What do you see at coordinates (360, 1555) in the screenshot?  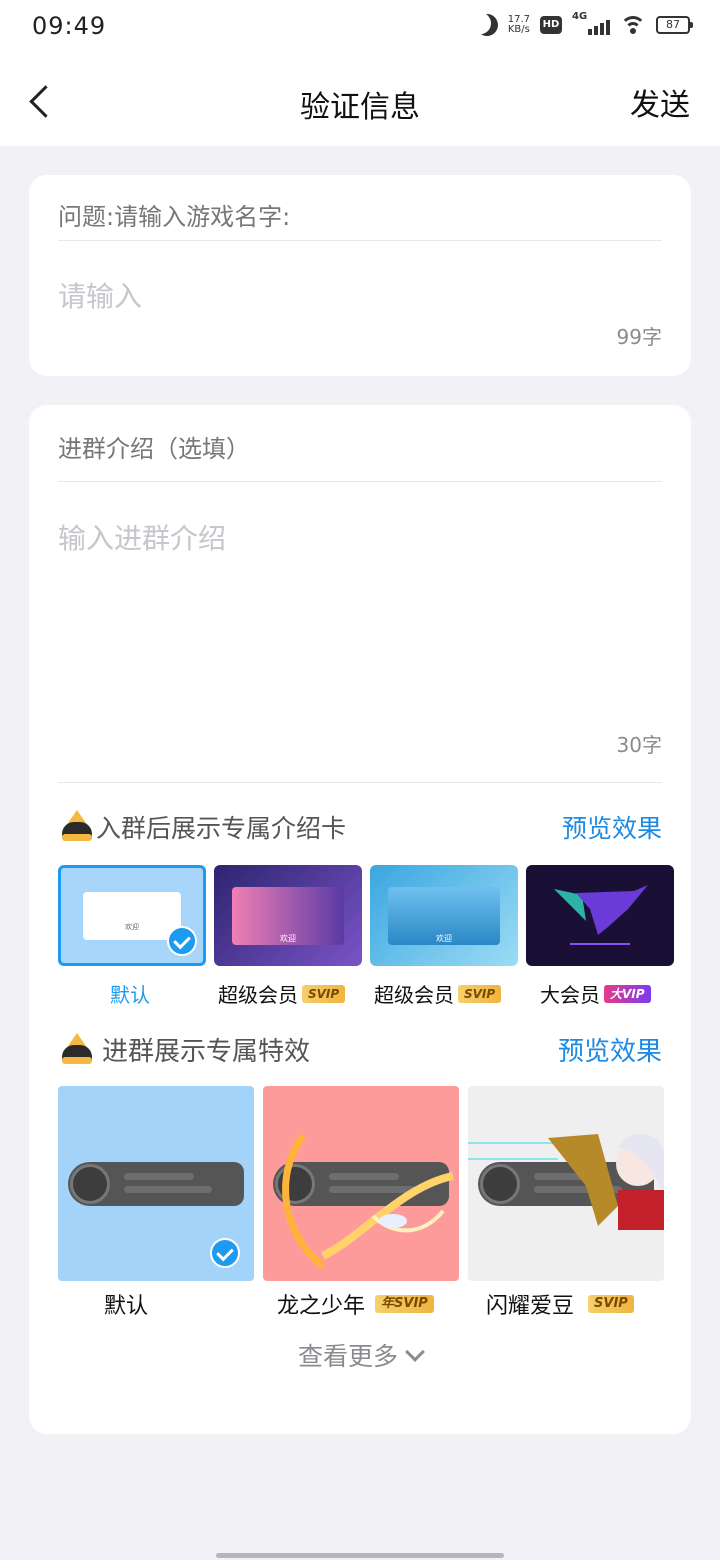 I see `home-indicator` at bounding box center [360, 1555].